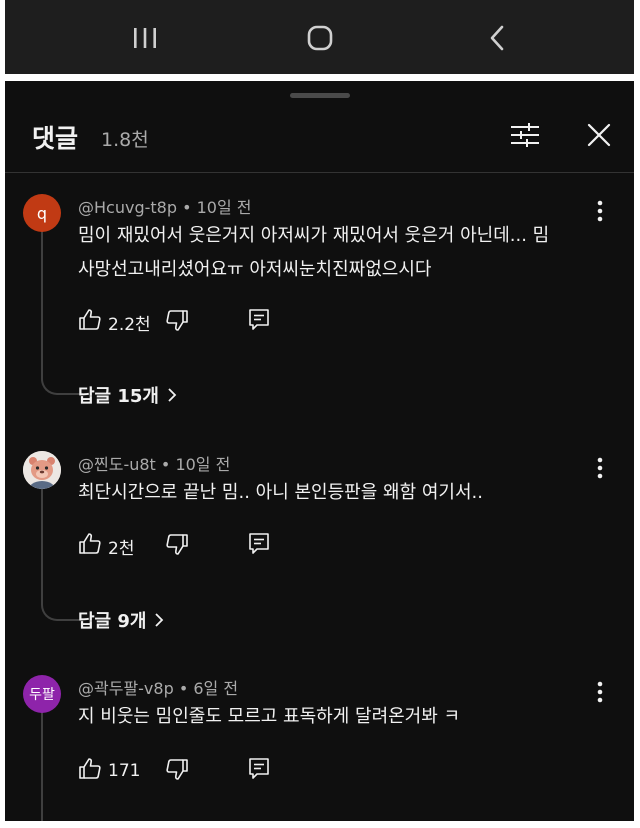 The image size is (640, 828). I want to click on comment-text: 최단시간으로 끝난 밈.. 아니 본인등판을 왜함 여기서.., so click(280, 492).